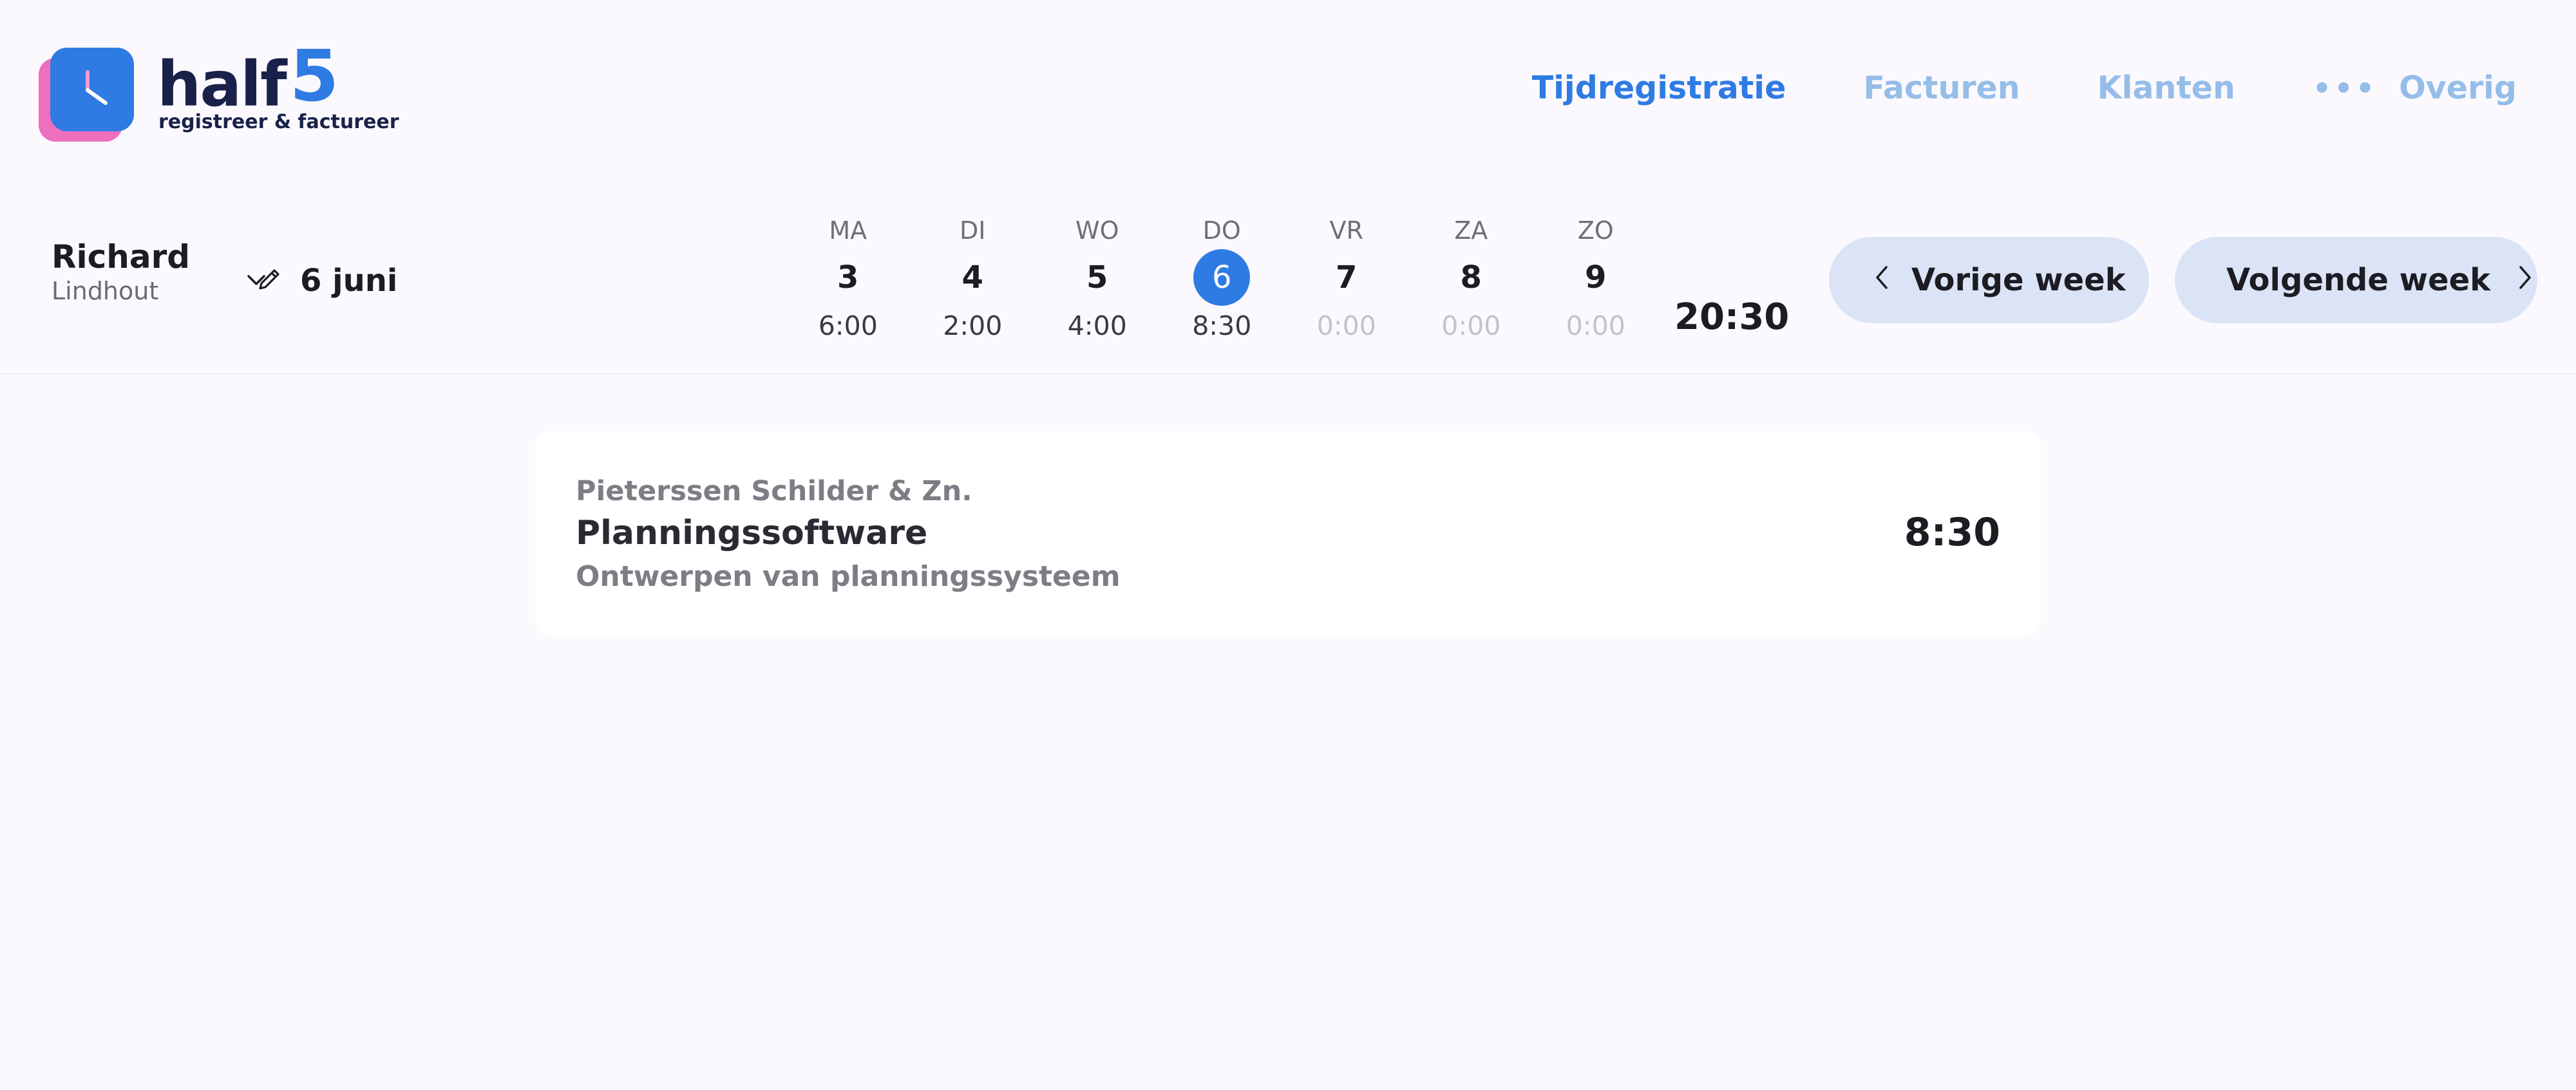 The image size is (2576, 1090). I want to click on day-column: ZO 9 0:00, so click(1595, 278).